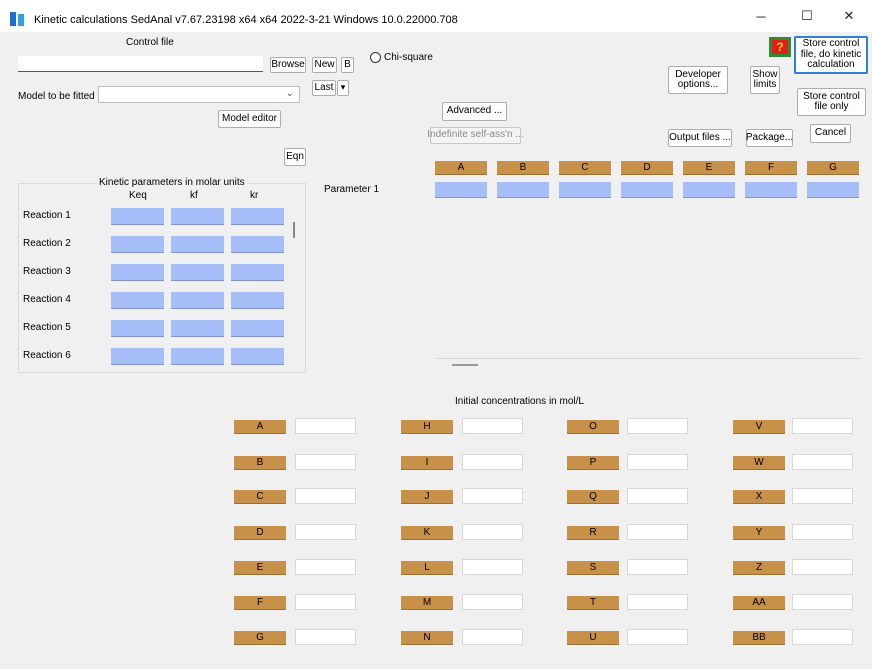  I want to click on parameter-header-e: E, so click(709, 168).